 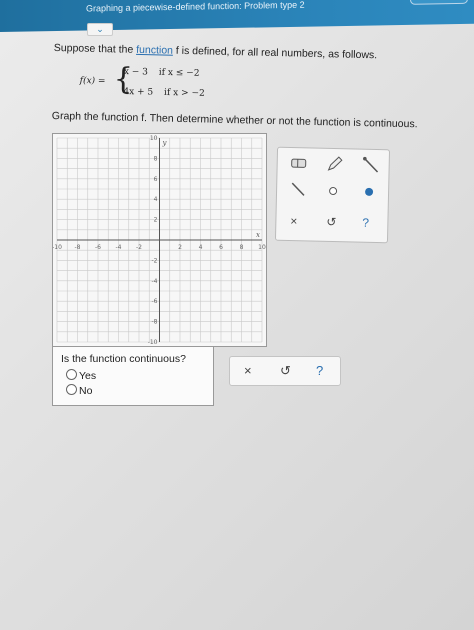 I want to click on open-point-glyph, so click(x=333, y=191).